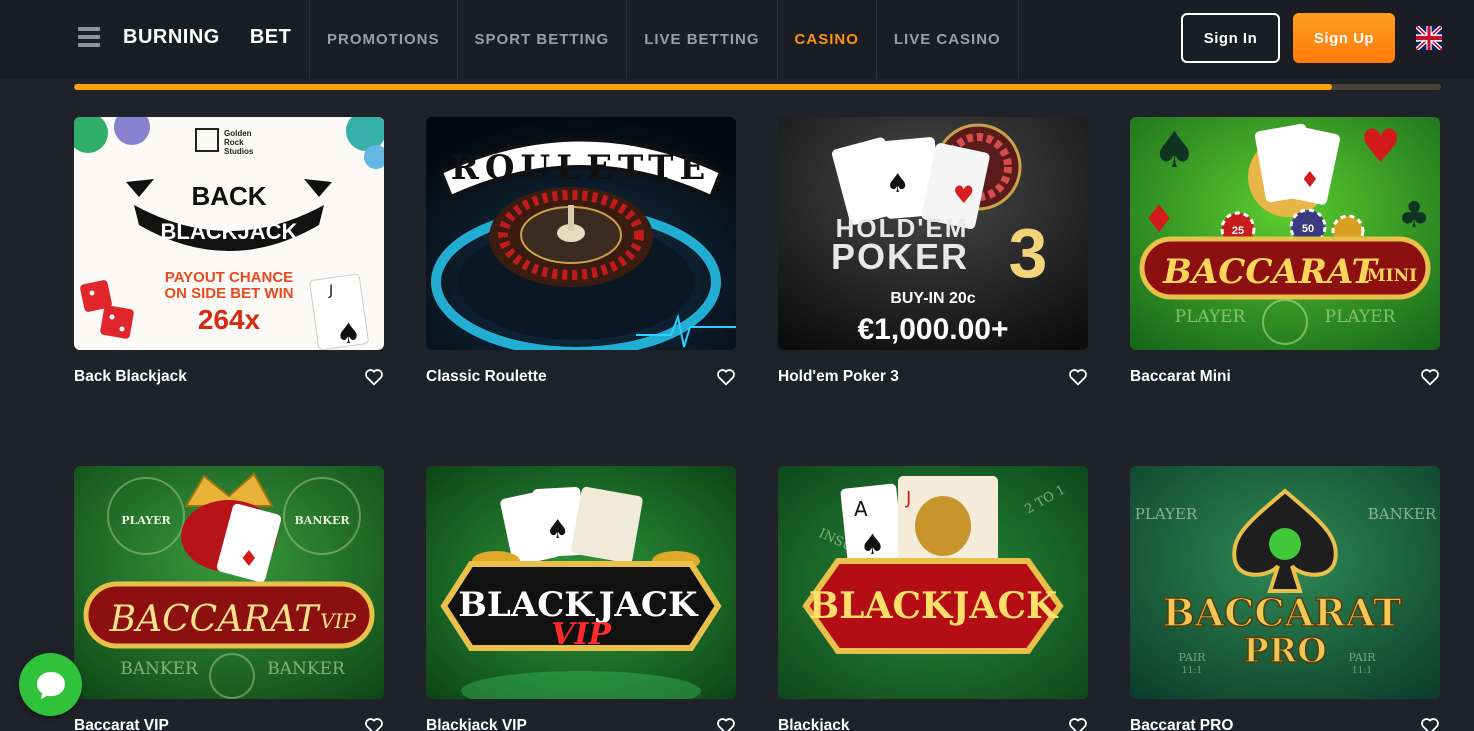 The height and width of the screenshot is (731, 1474). I want to click on brand-word-1: BURNING, so click(171, 37).